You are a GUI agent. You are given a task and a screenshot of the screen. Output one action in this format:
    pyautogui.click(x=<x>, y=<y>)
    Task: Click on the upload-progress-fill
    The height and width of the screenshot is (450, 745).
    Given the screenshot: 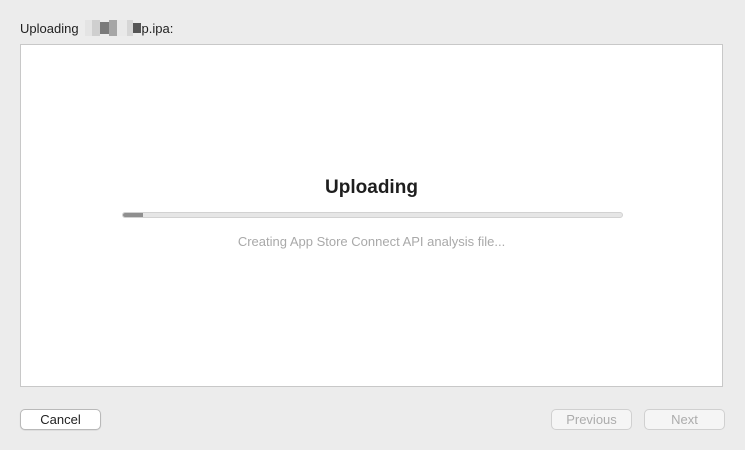 What is the action you would take?
    pyautogui.click(x=133, y=215)
    